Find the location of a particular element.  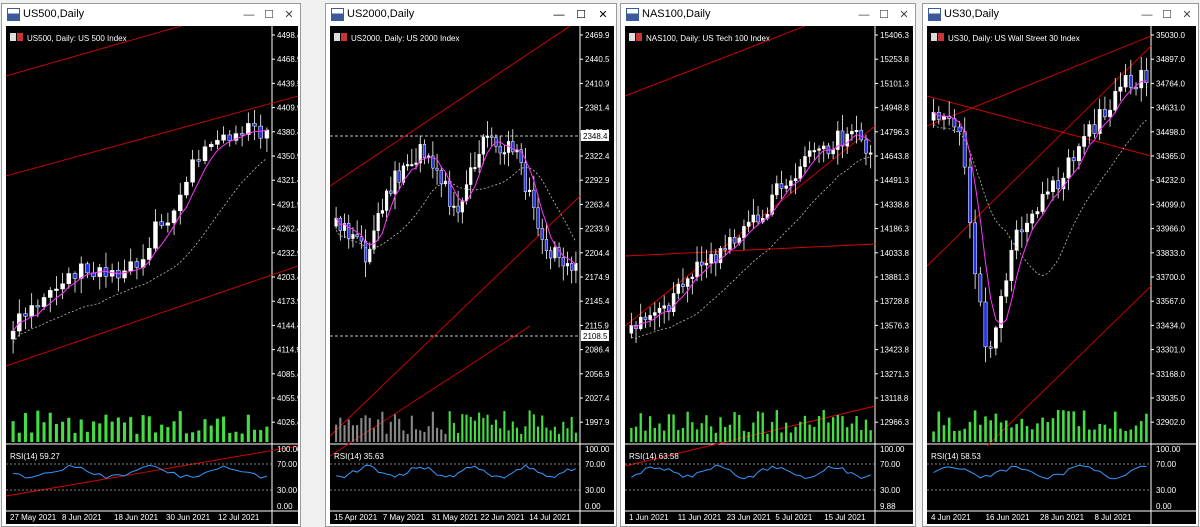

window-titlebar: US2000,Daily — ☐ ✕ is located at coordinates (471, 15).